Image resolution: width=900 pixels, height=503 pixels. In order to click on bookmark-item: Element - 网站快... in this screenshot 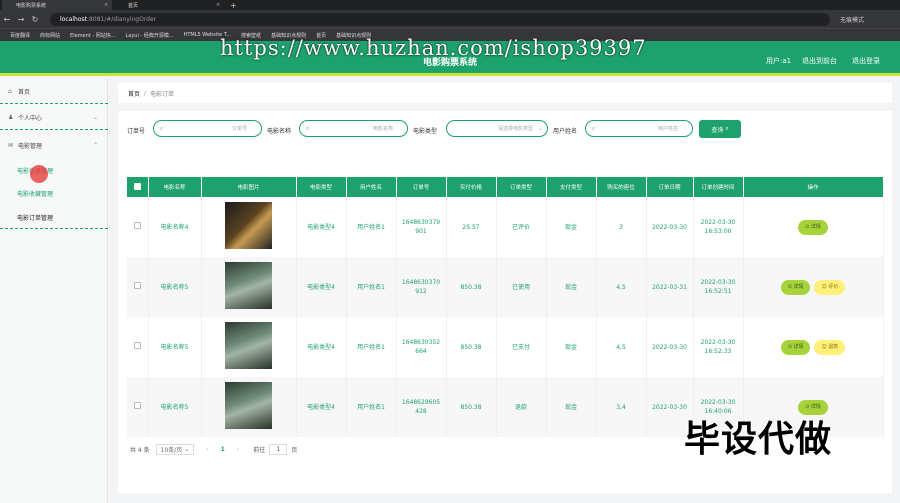, I will do `click(92, 35)`.